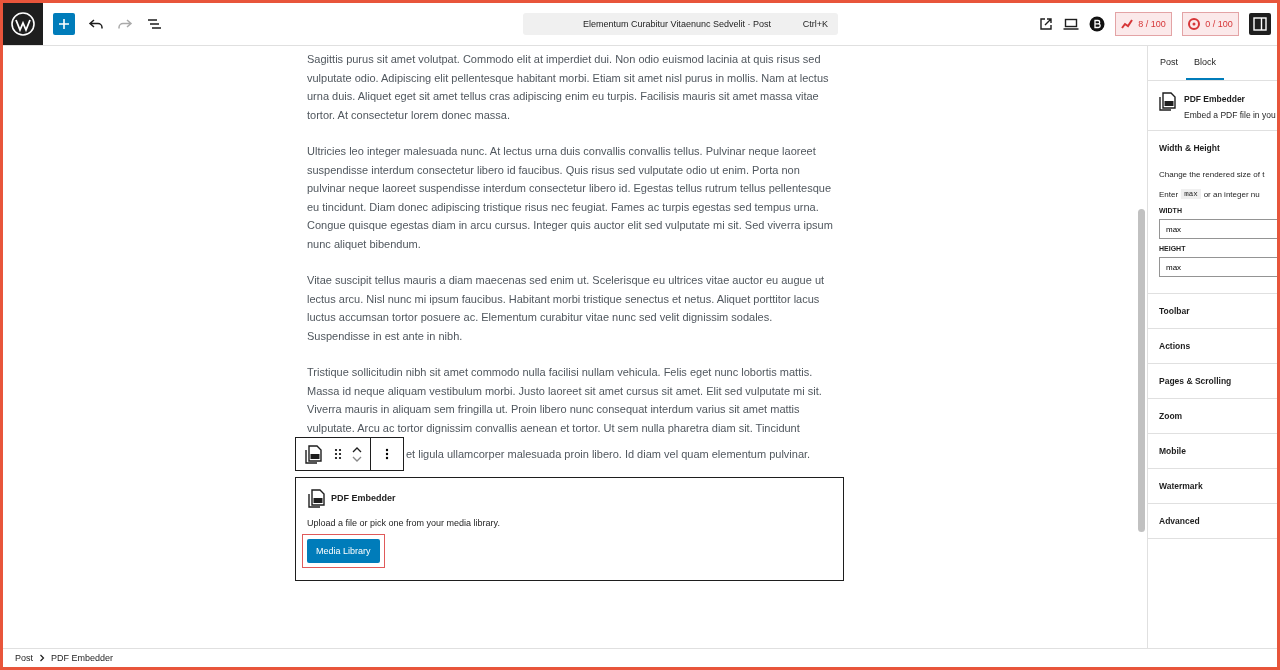  I want to click on wordpress-logo, so click(23, 24).